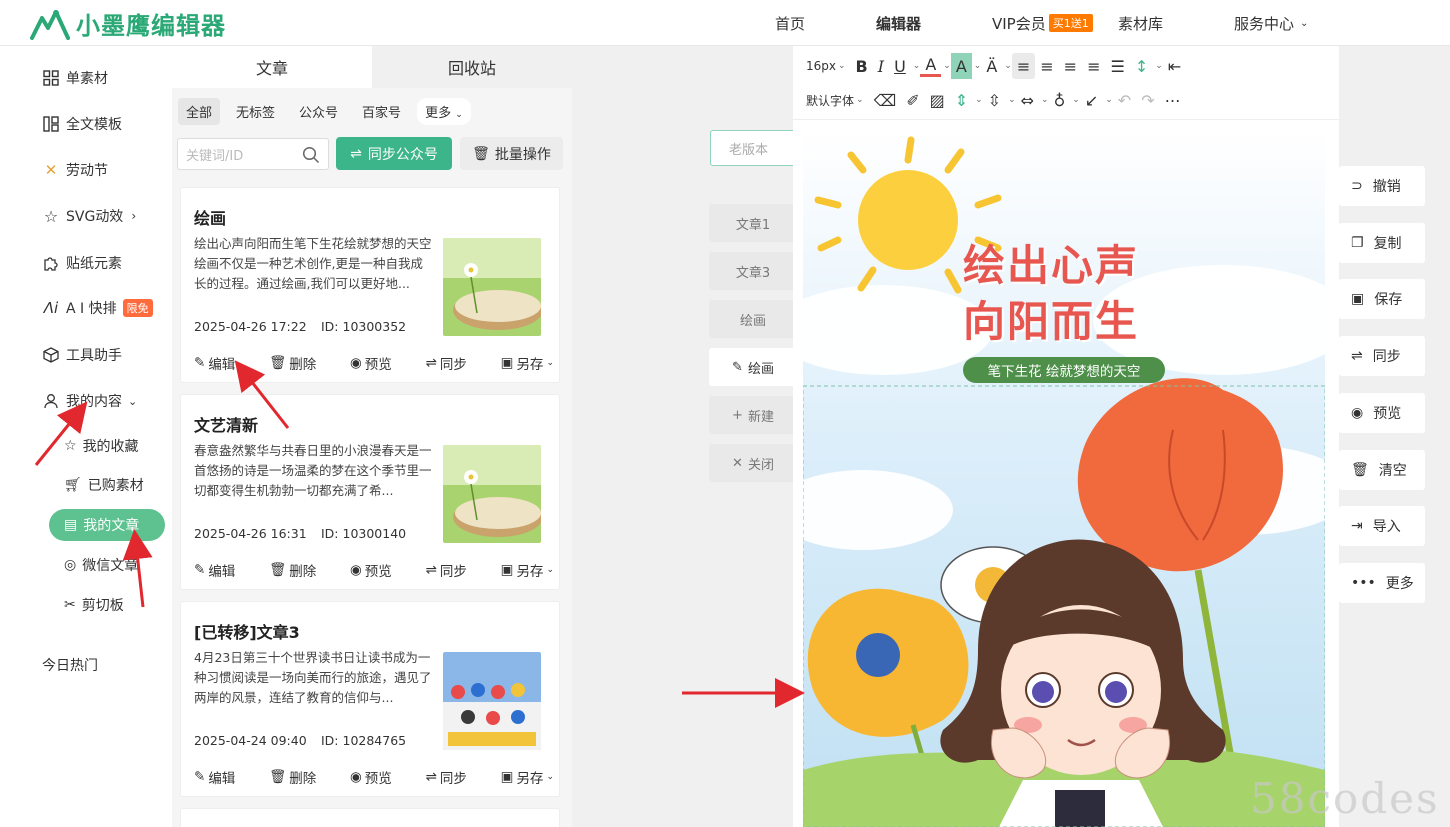 This screenshot has height=827, width=1450. I want to click on redo-icon: ↷, so click(1147, 100).